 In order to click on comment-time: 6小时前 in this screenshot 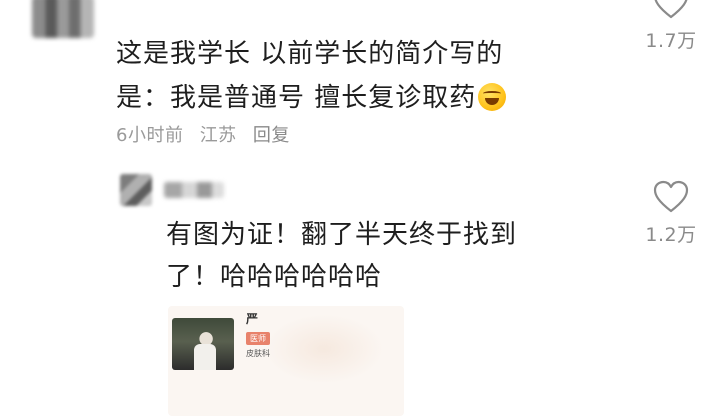, I will do `click(150, 135)`.